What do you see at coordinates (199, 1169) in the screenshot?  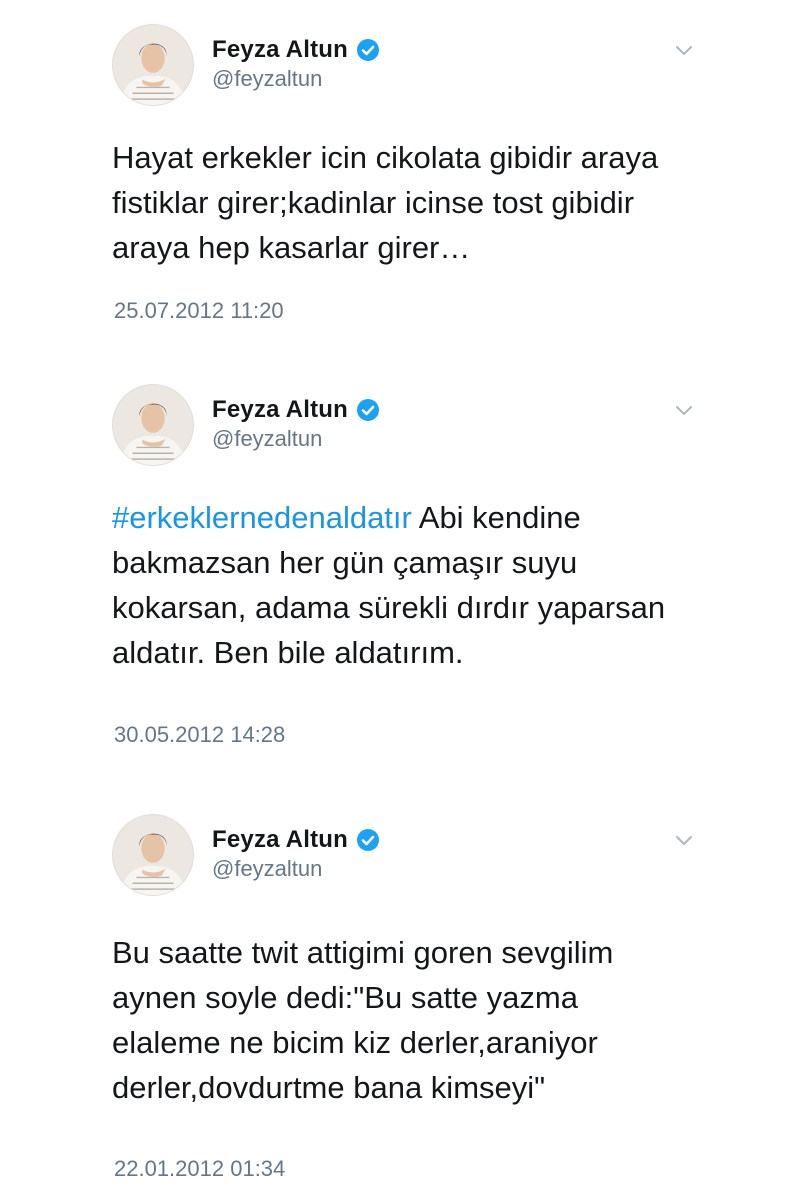 I see `tweet-timestamp: 22.01.2012 01:34` at bounding box center [199, 1169].